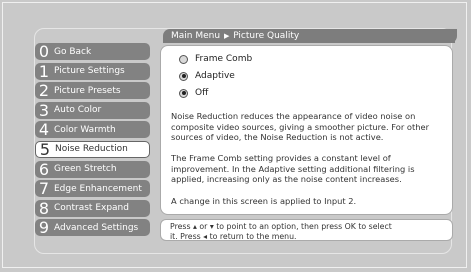 The height and width of the screenshot is (272, 471). What do you see at coordinates (44, 71) in the screenshot?
I see `menu-number: 1` at bounding box center [44, 71].